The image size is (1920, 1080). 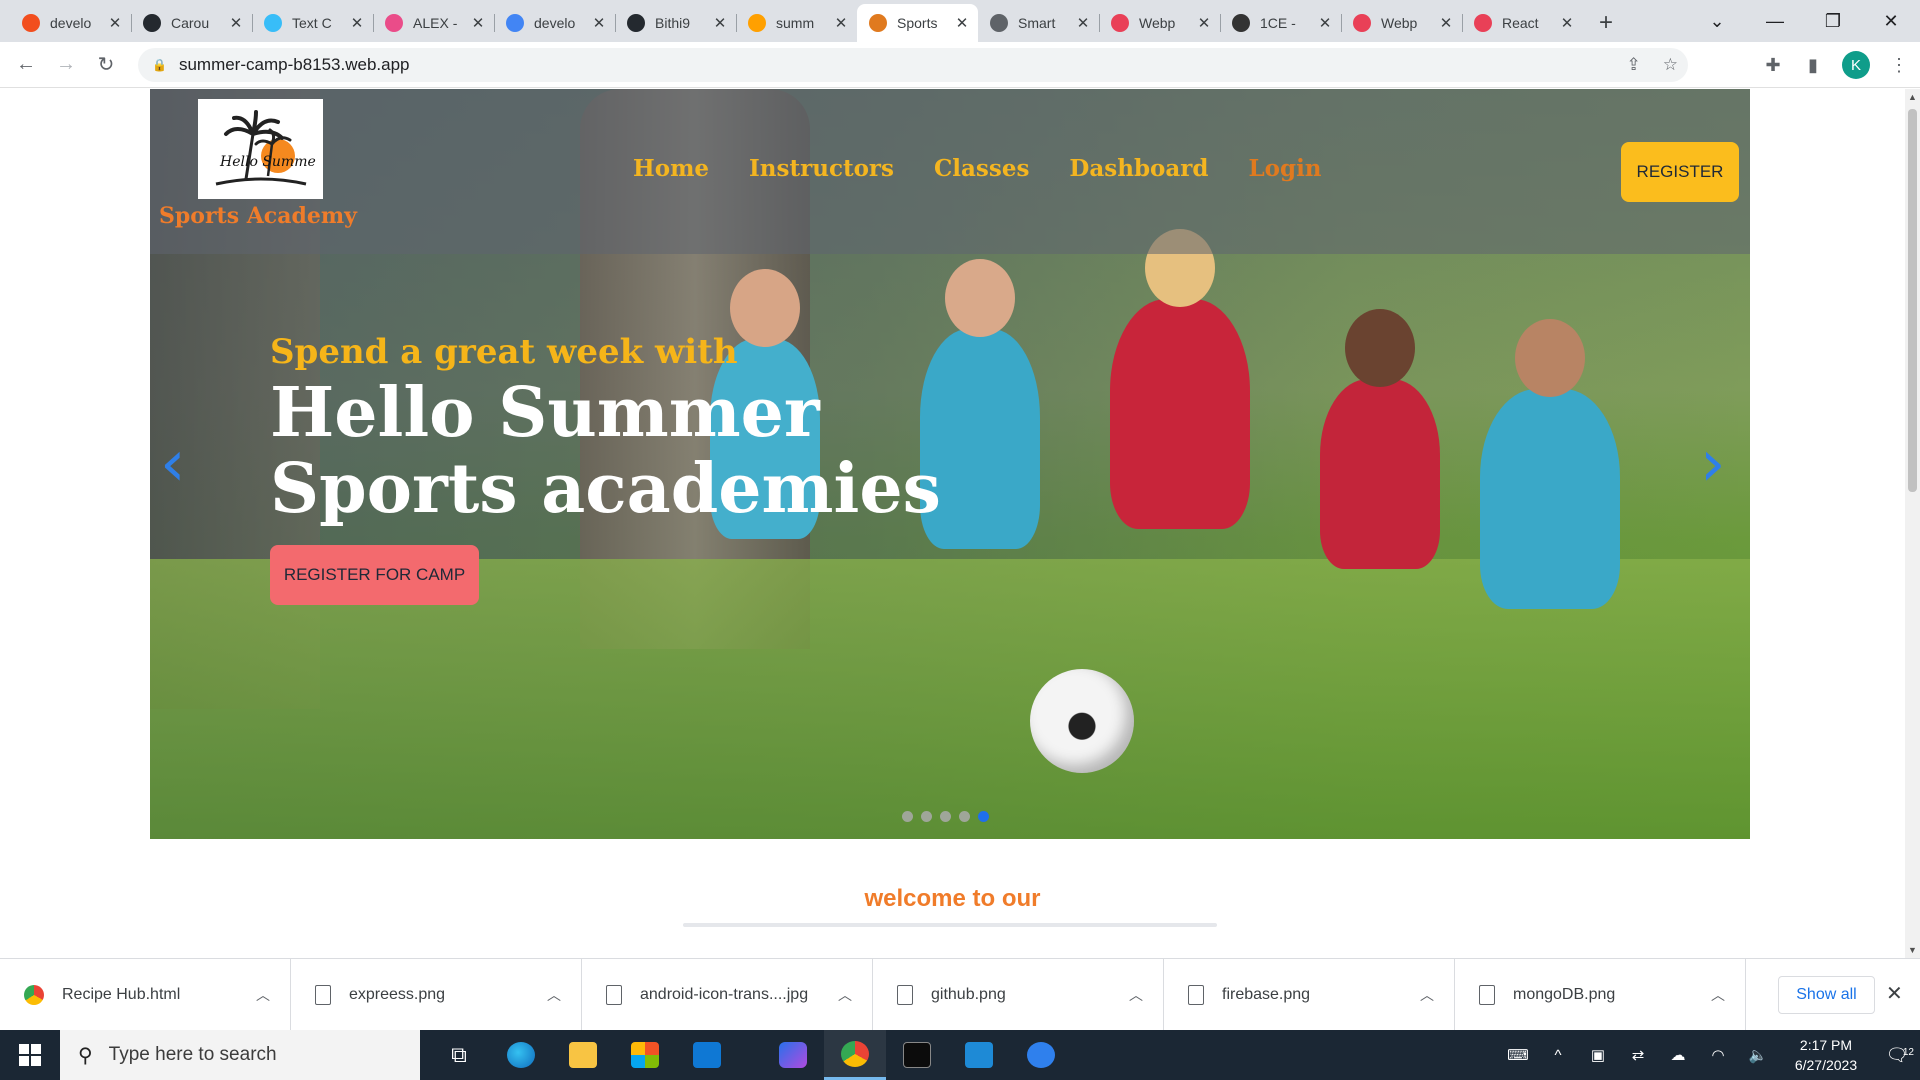 What do you see at coordinates (66, 64) in the screenshot?
I see `forward-button: →` at bounding box center [66, 64].